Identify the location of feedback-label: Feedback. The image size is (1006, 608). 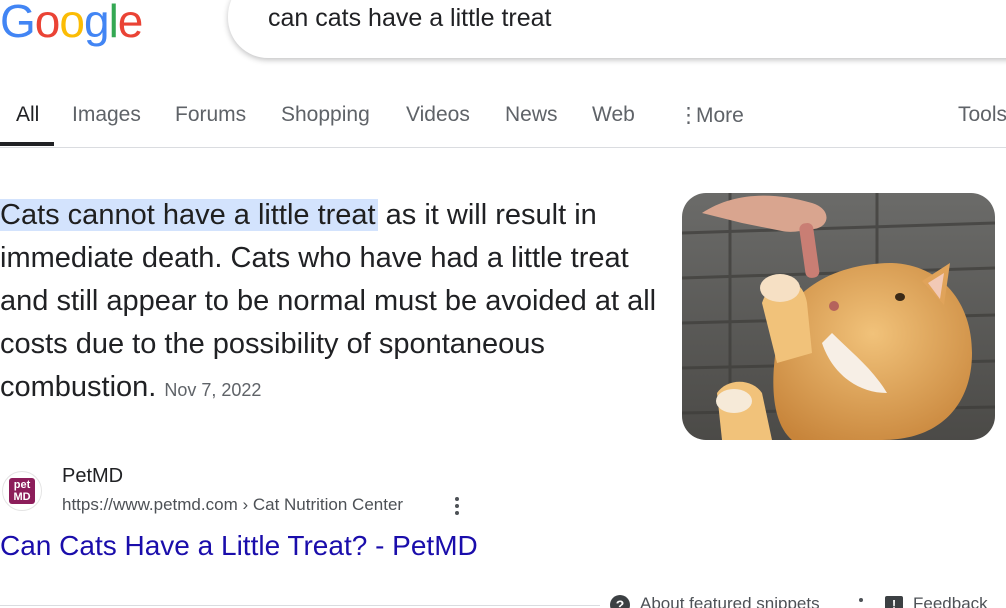
(950, 601).